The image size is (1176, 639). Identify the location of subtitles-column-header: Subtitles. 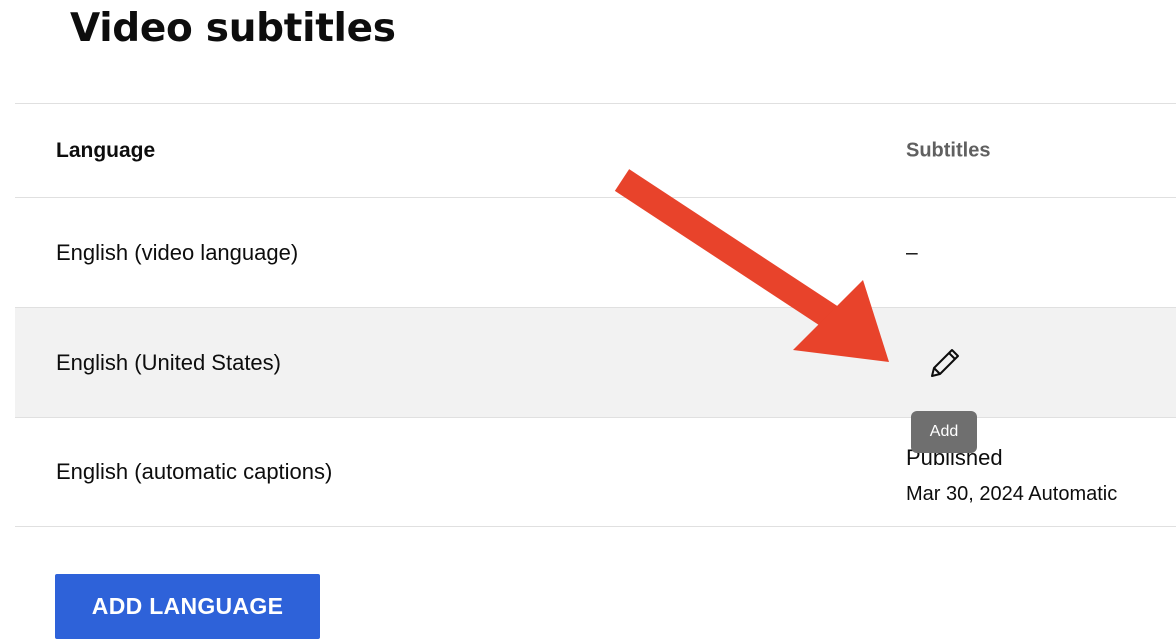
(948, 150).